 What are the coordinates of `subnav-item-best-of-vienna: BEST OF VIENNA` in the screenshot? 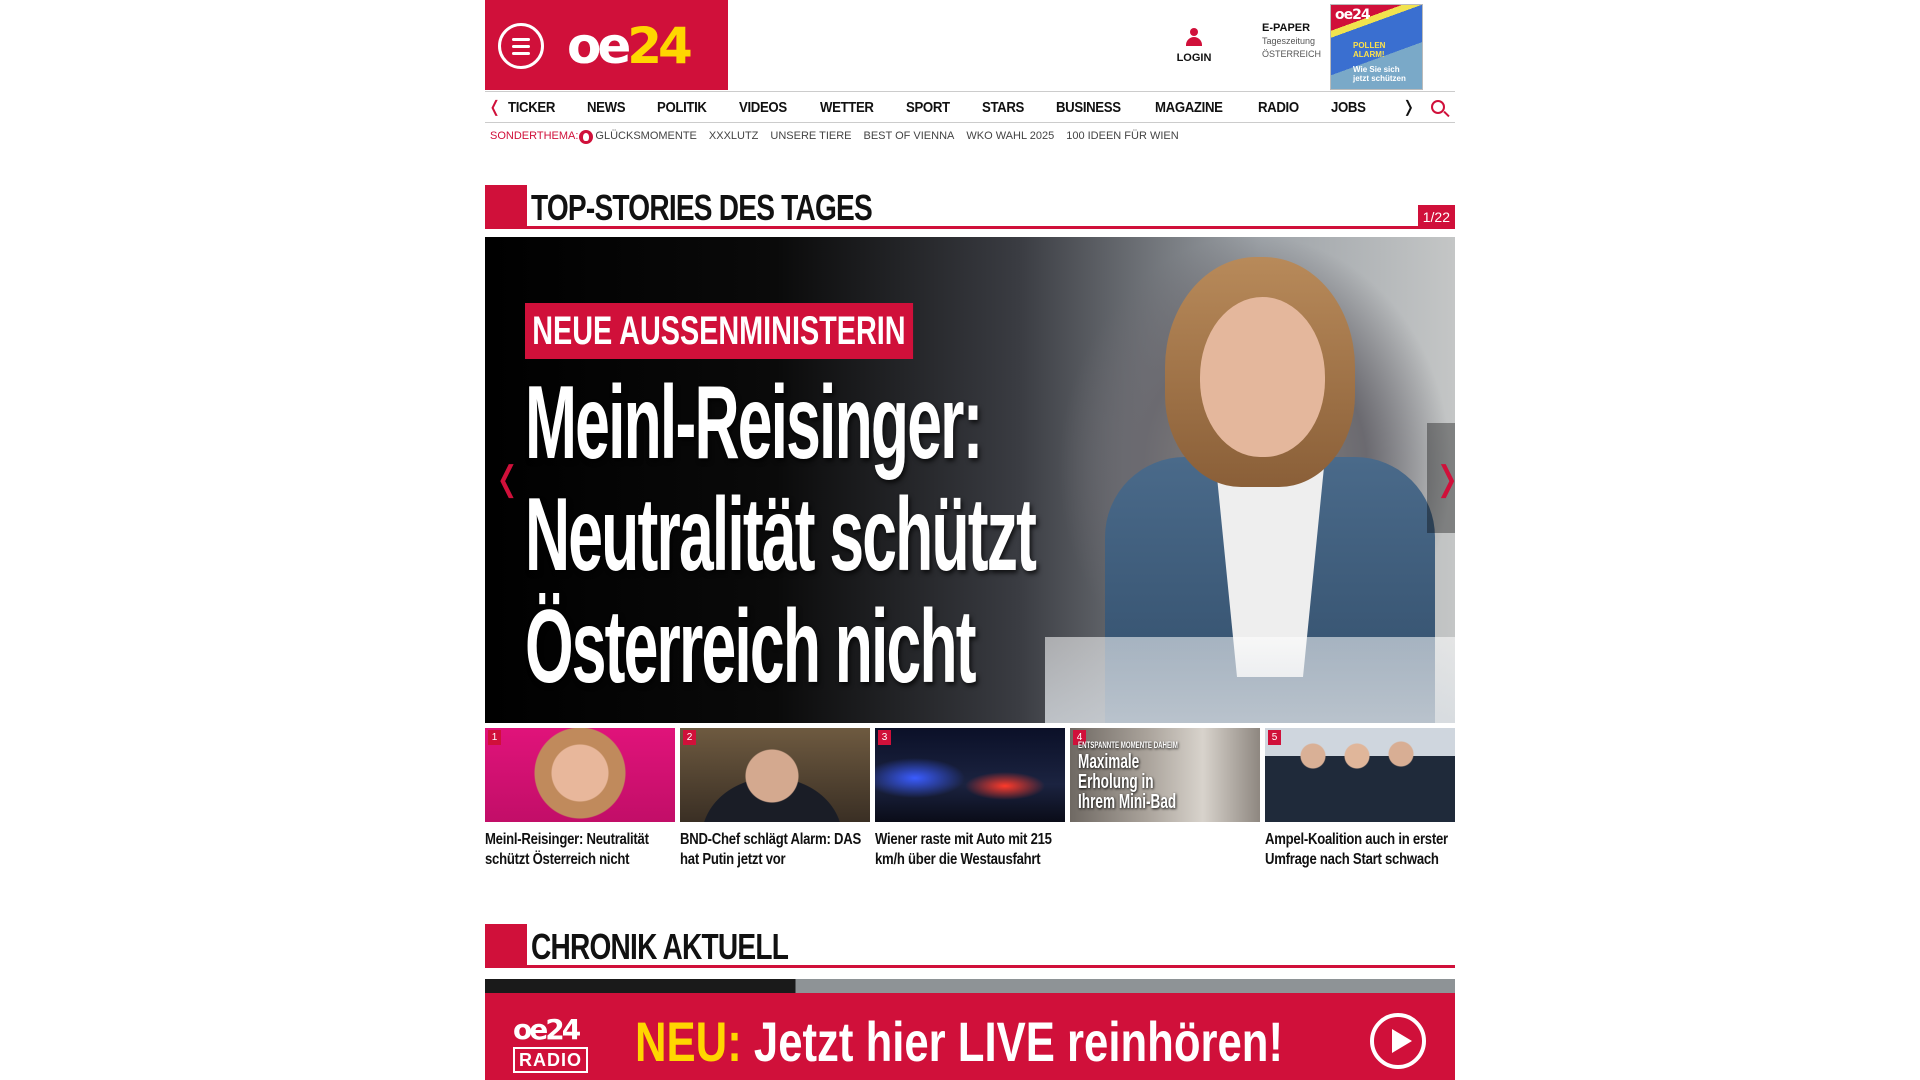 It's located at (909, 137).